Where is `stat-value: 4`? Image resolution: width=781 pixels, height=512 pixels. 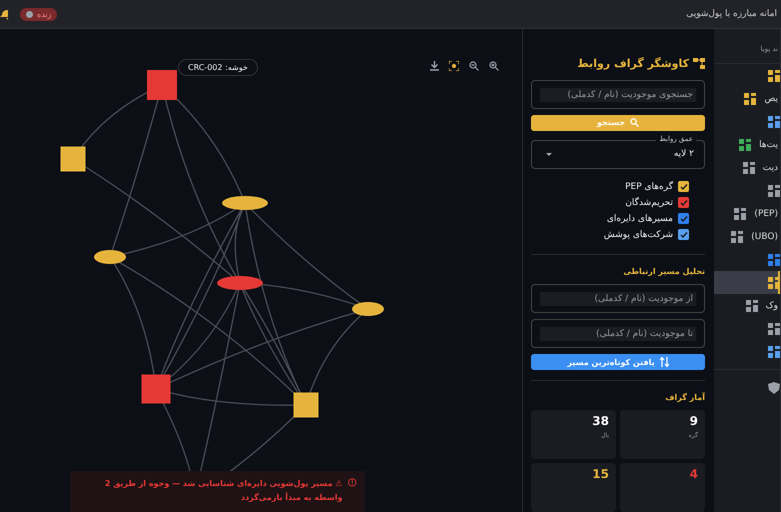
stat-value: 4 is located at coordinates (694, 474).